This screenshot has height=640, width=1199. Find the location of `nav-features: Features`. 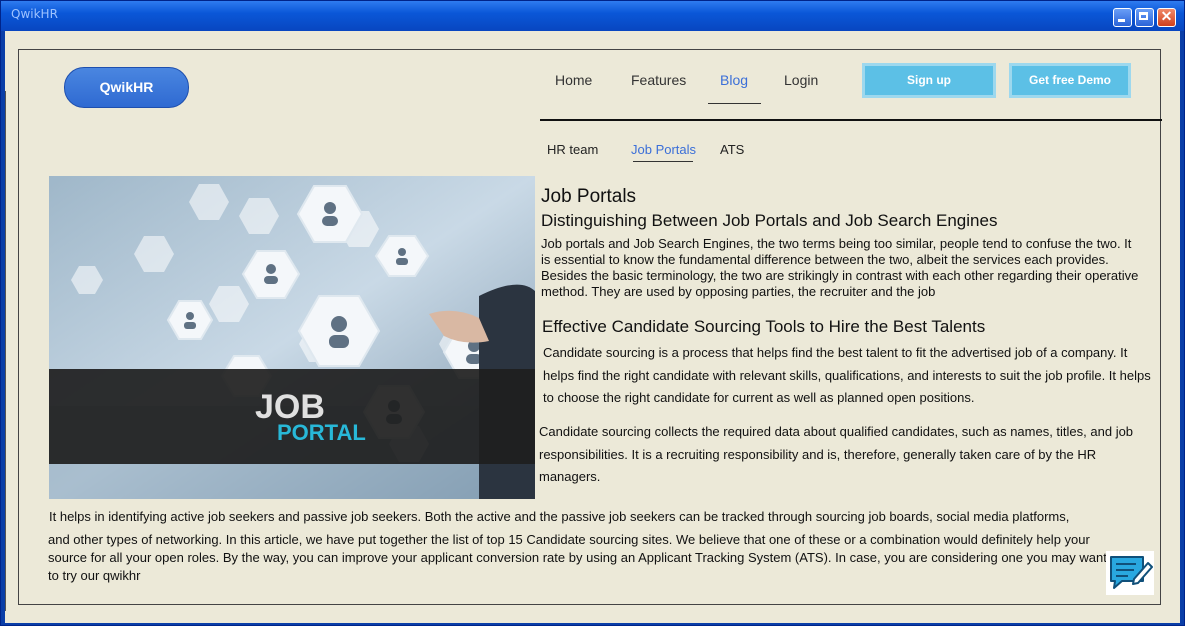

nav-features: Features is located at coordinates (658, 80).